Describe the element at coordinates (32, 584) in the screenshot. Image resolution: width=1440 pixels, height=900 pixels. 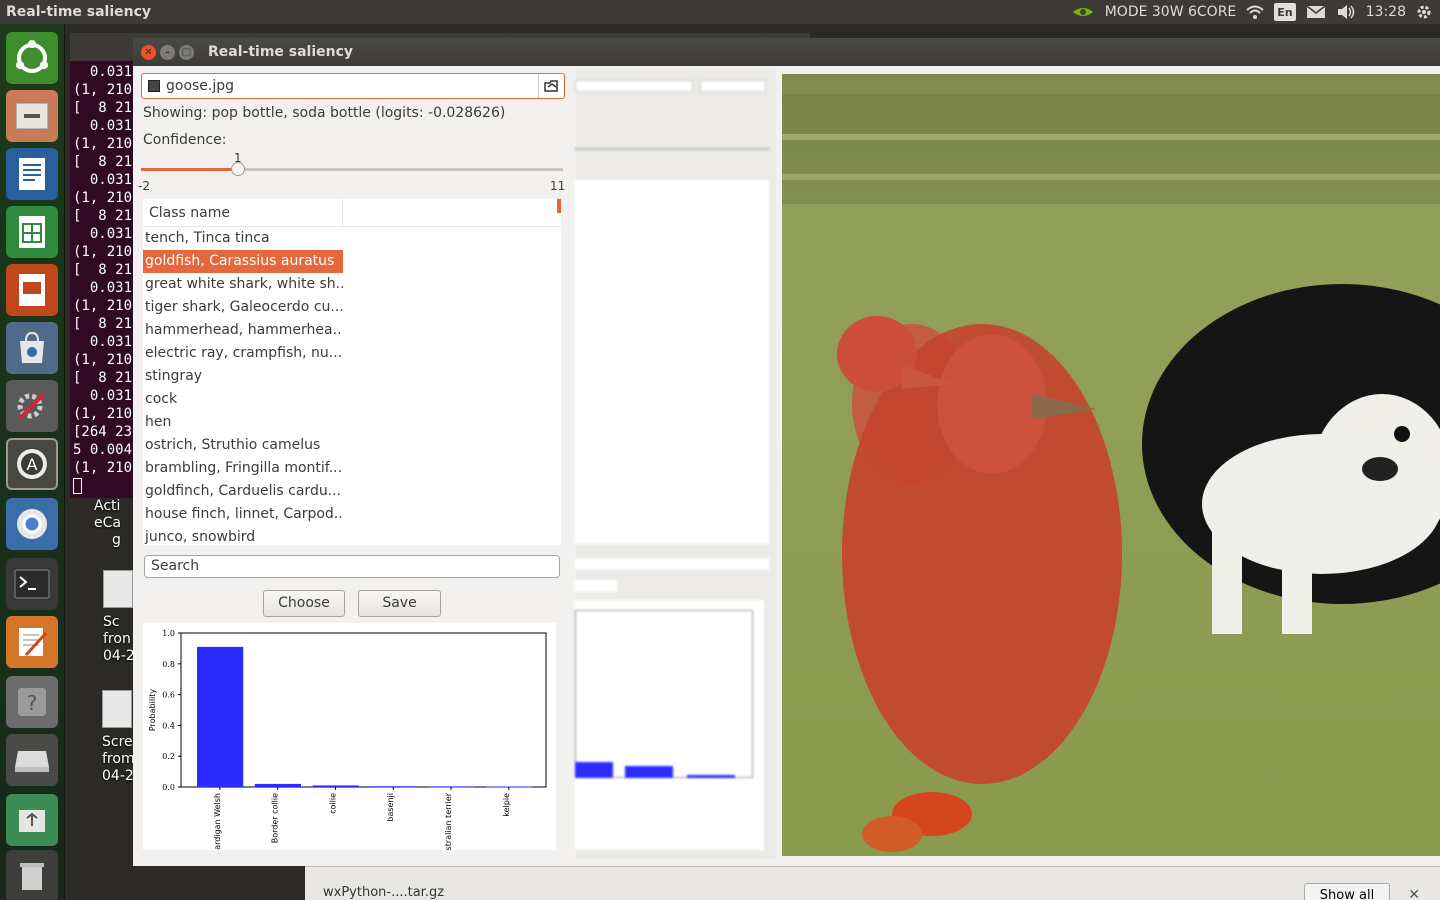
I see `terminal-icon` at that location.